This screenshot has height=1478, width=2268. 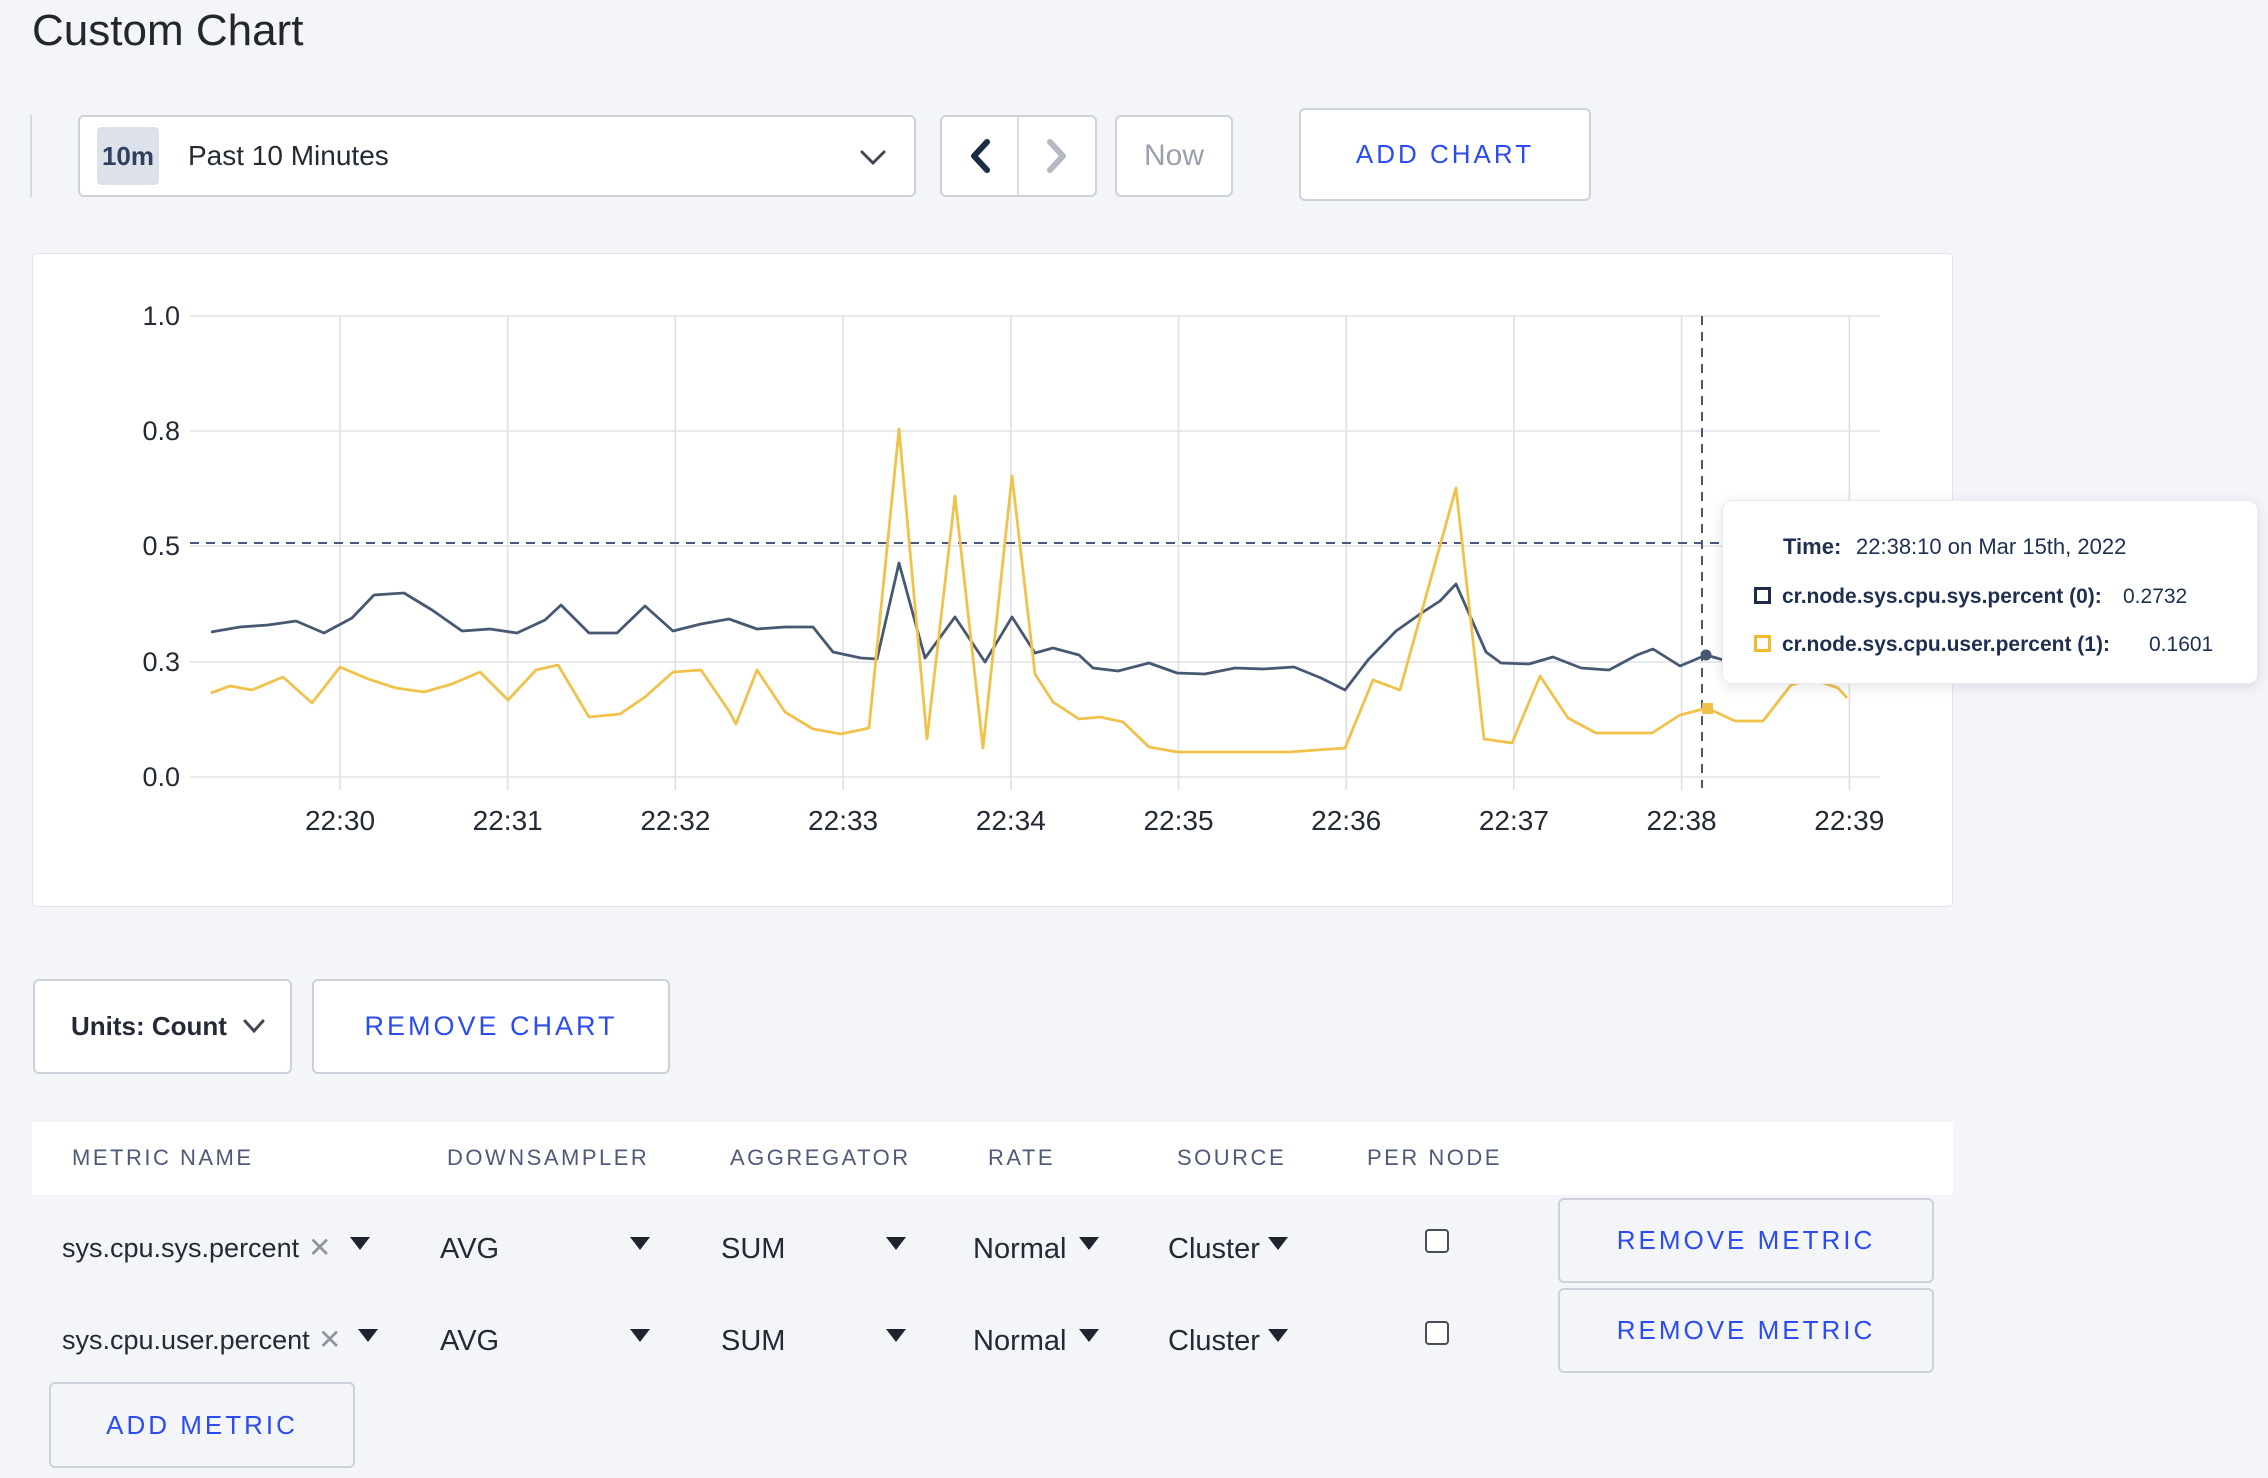 What do you see at coordinates (1346, 820) in the screenshot?
I see `svg-text: 22:36` at bounding box center [1346, 820].